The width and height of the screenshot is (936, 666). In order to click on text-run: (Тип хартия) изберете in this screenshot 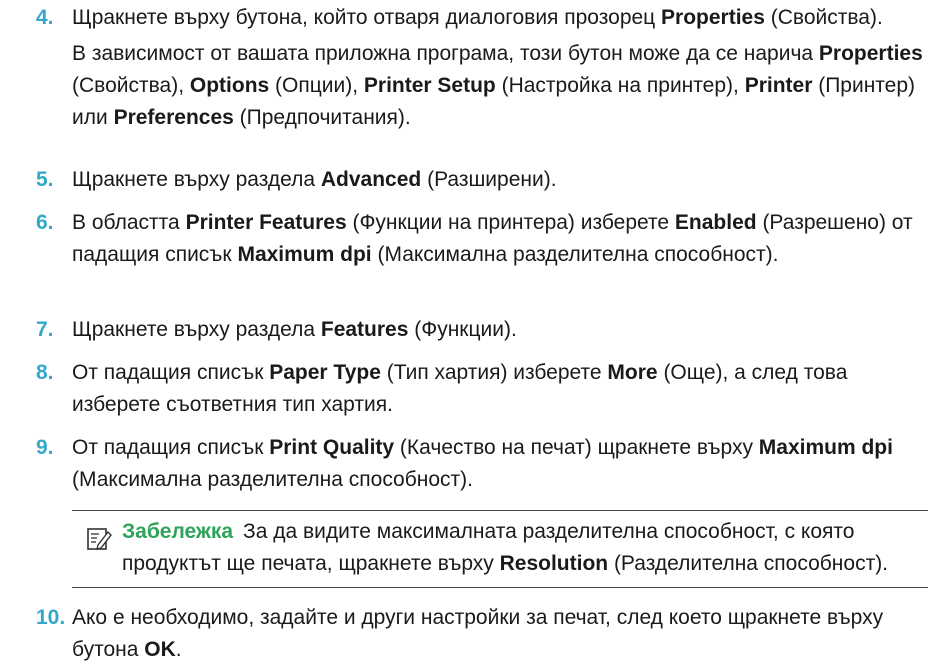, I will do `click(494, 372)`.